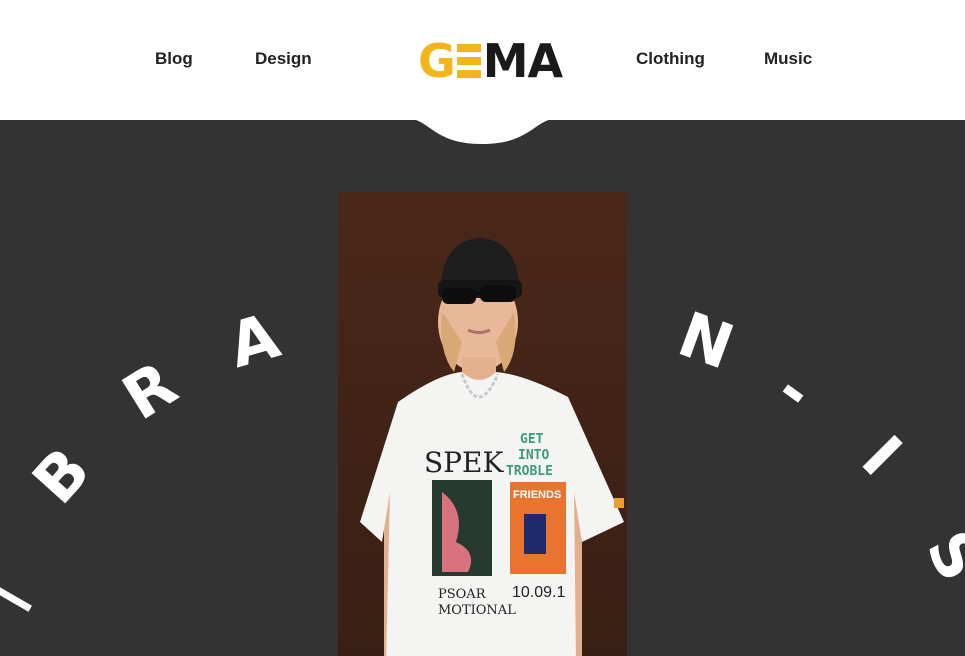 The width and height of the screenshot is (965, 656). Describe the element at coordinates (538, 592) in the screenshot. I see `shirt-text-date: 10.09.1` at that location.